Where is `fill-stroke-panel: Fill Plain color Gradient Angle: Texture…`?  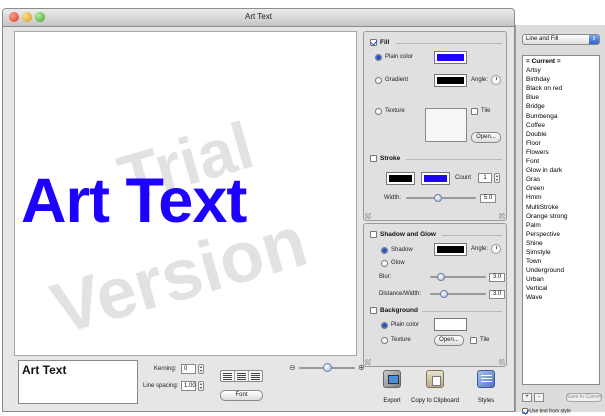
fill-stroke-panel: Fill Plain color Gradient Angle: Texture… is located at coordinates (435, 126).